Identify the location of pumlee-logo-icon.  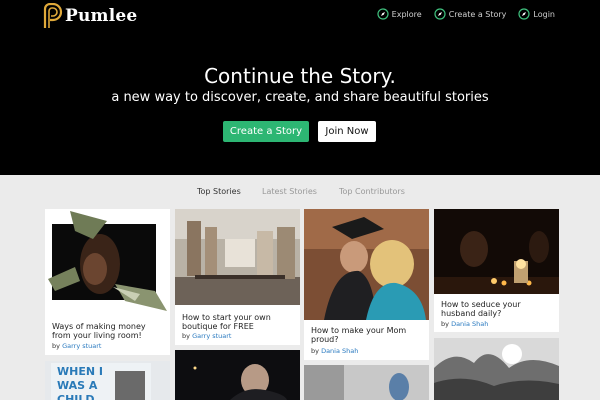
(53, 15).